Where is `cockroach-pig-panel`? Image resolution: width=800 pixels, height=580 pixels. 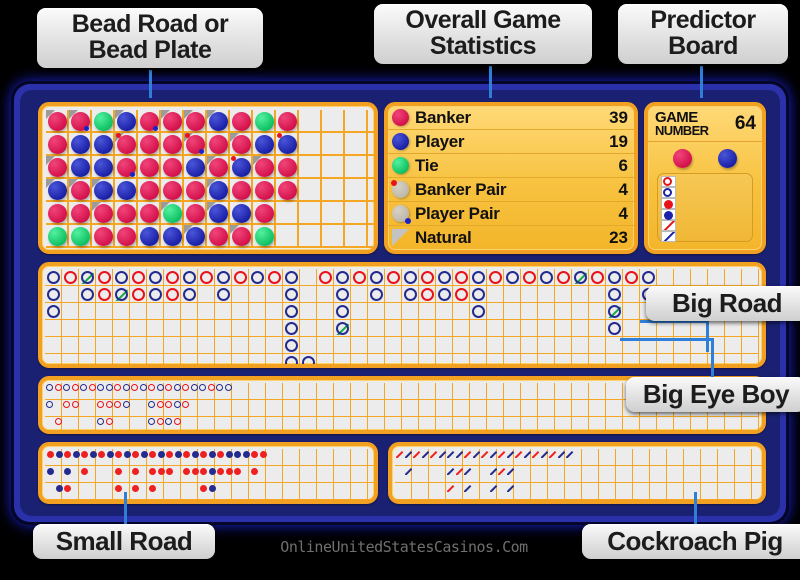 cockroach-pig-panel is located at coordinates (577, 473).